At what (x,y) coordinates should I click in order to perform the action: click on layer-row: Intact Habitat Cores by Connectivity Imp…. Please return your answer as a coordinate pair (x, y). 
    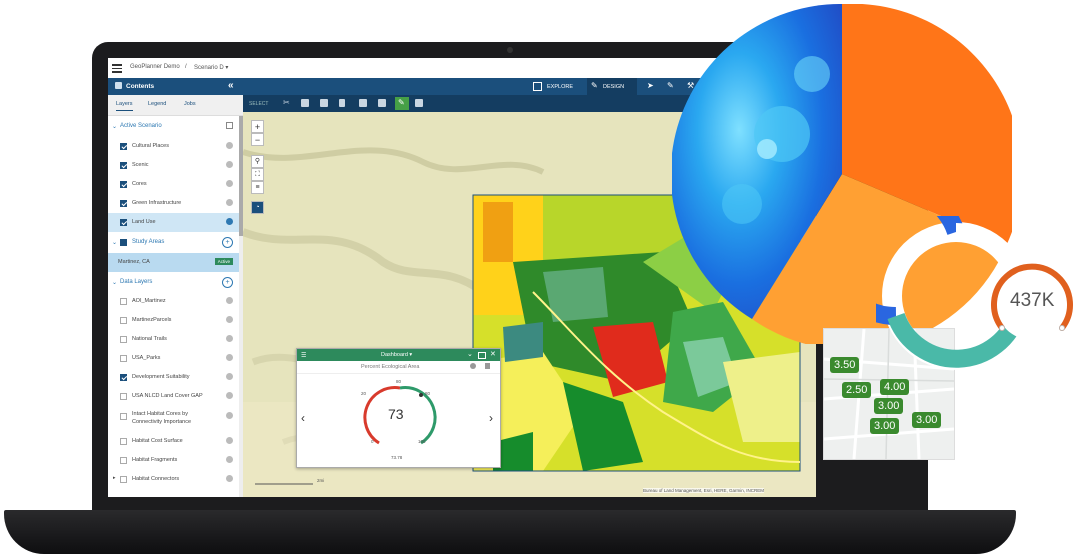
    Looking at the image, I should click on (173, 420).